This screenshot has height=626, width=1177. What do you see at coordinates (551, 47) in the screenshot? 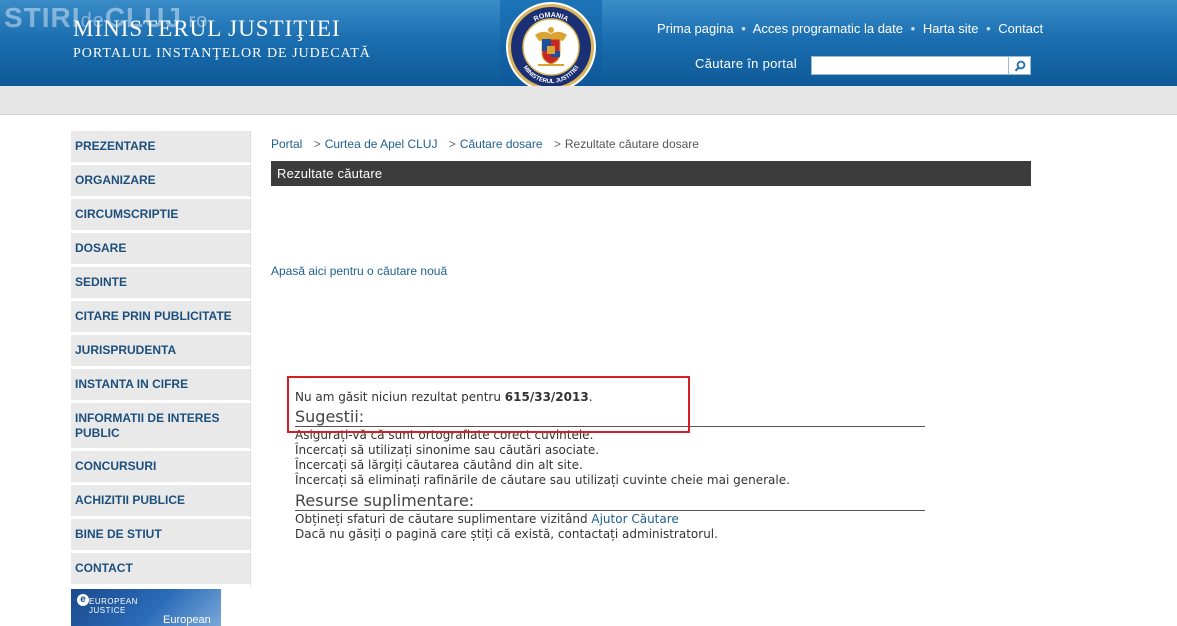
I see `ministry-emblem-icon: ROMANIA MINISTERUL JUSTITIEI` at bounding box center [551, 47].